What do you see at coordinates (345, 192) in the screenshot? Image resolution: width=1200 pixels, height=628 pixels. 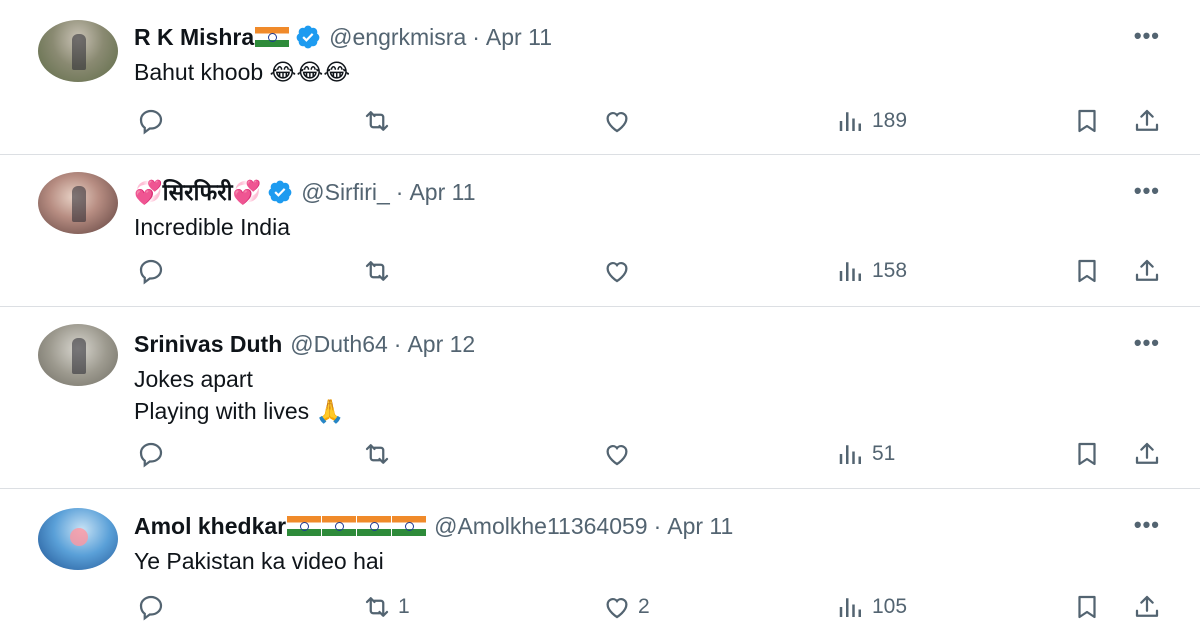 I see `handle: @Sirfiri_` at bounding box center [345, 192].